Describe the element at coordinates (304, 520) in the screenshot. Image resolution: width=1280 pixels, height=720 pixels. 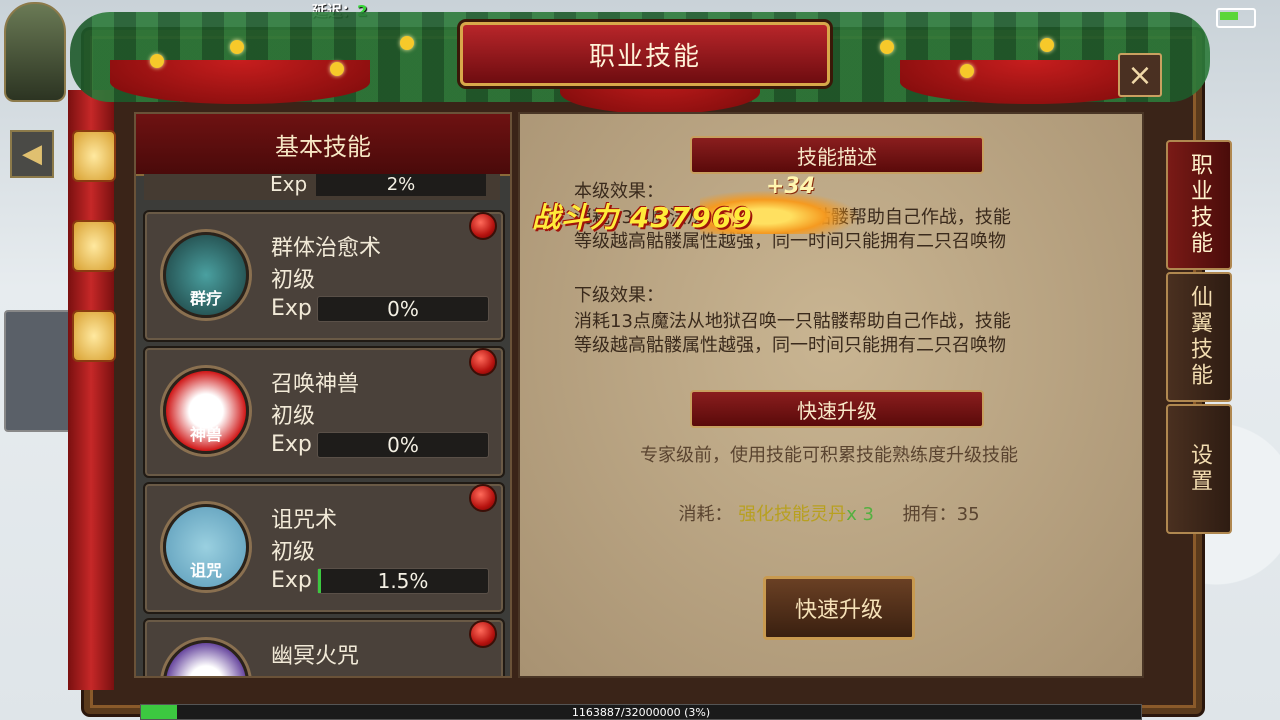
I see `skill-name: 诅咒术` at that location.